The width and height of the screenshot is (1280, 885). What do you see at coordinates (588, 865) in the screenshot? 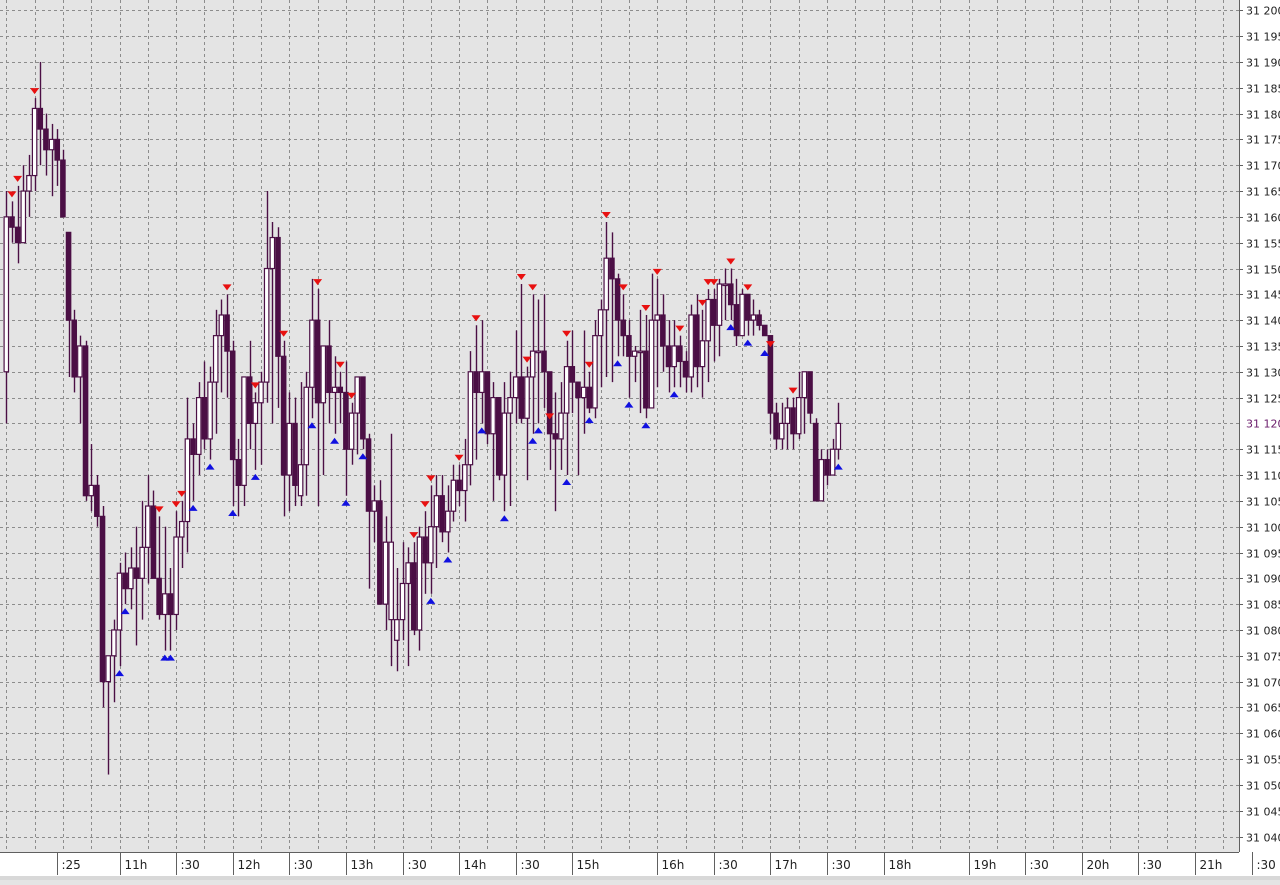
I see `time-tick-label: 15h` at bounding box center [588, 865].